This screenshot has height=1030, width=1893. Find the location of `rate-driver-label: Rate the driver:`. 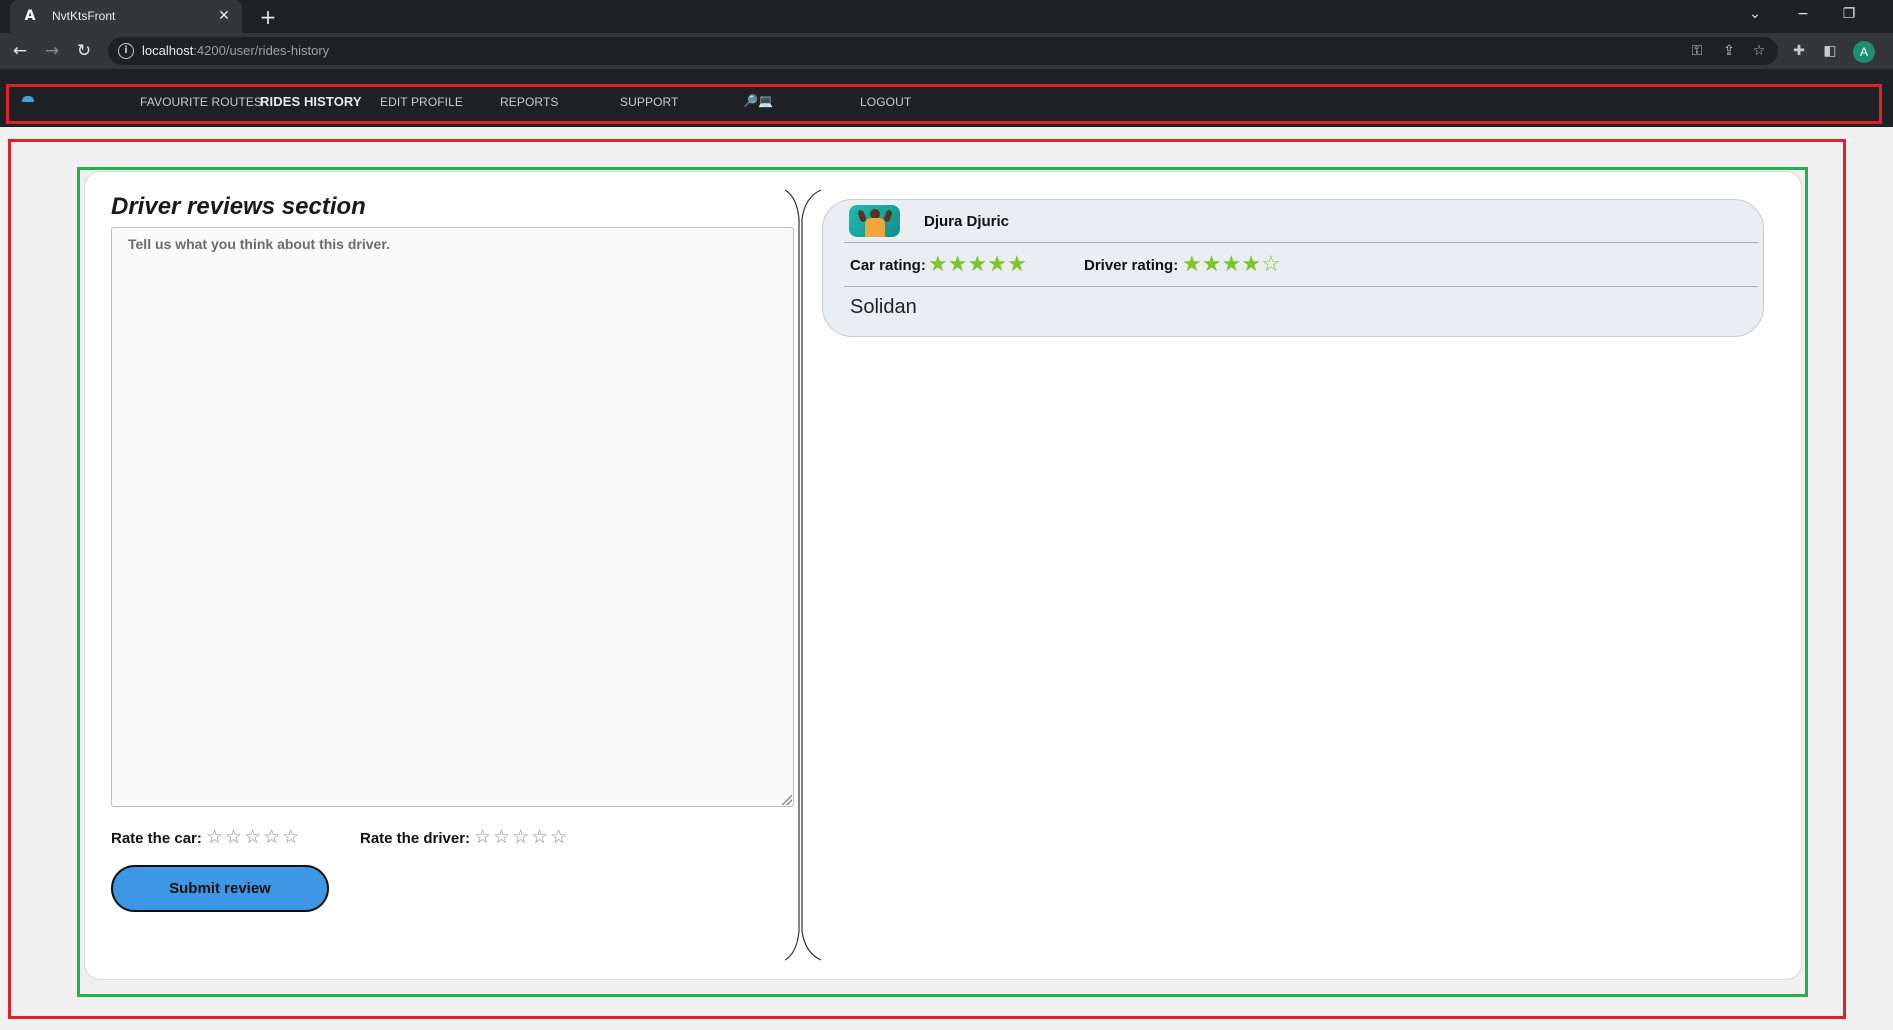

rate-driver-label: Rate the driver: is located at coordinates (415, 838).